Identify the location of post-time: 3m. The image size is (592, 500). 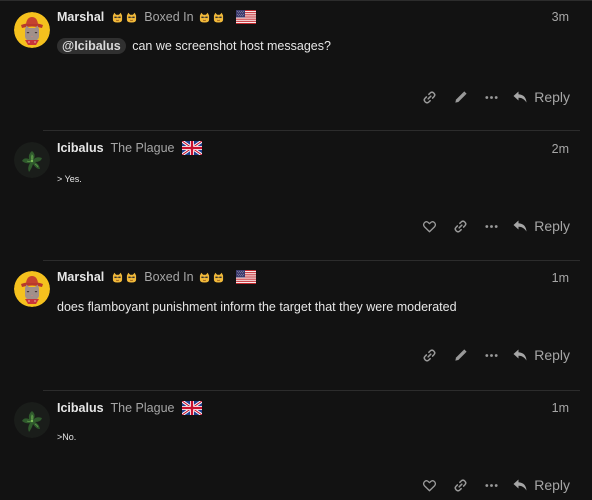
(560, 17).